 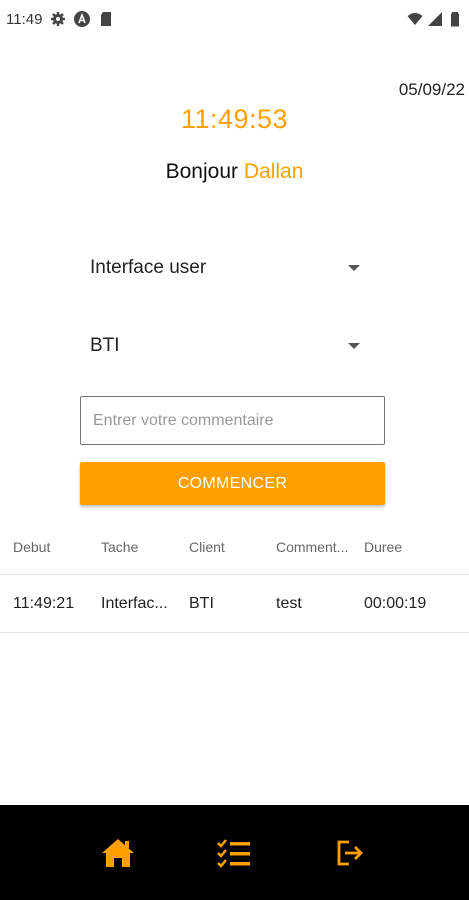 I want to click on table-row: 11:49:21 Interfac... BTI test 00:00:19, so click(x=234, y=604).